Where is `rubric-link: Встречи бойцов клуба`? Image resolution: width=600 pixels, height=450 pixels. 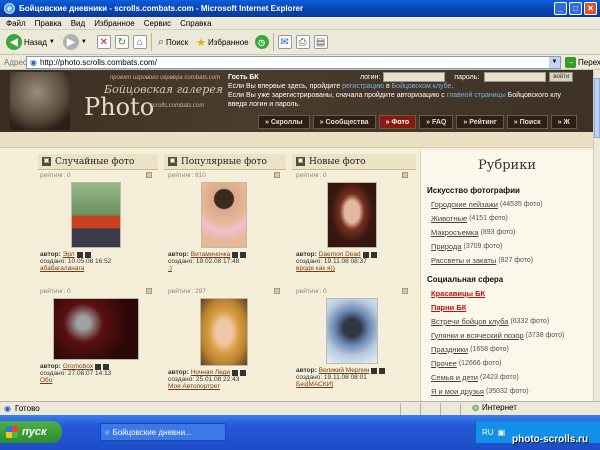 rubric-link: Встречи бойцов клуба is located at coordinates (469, 321).